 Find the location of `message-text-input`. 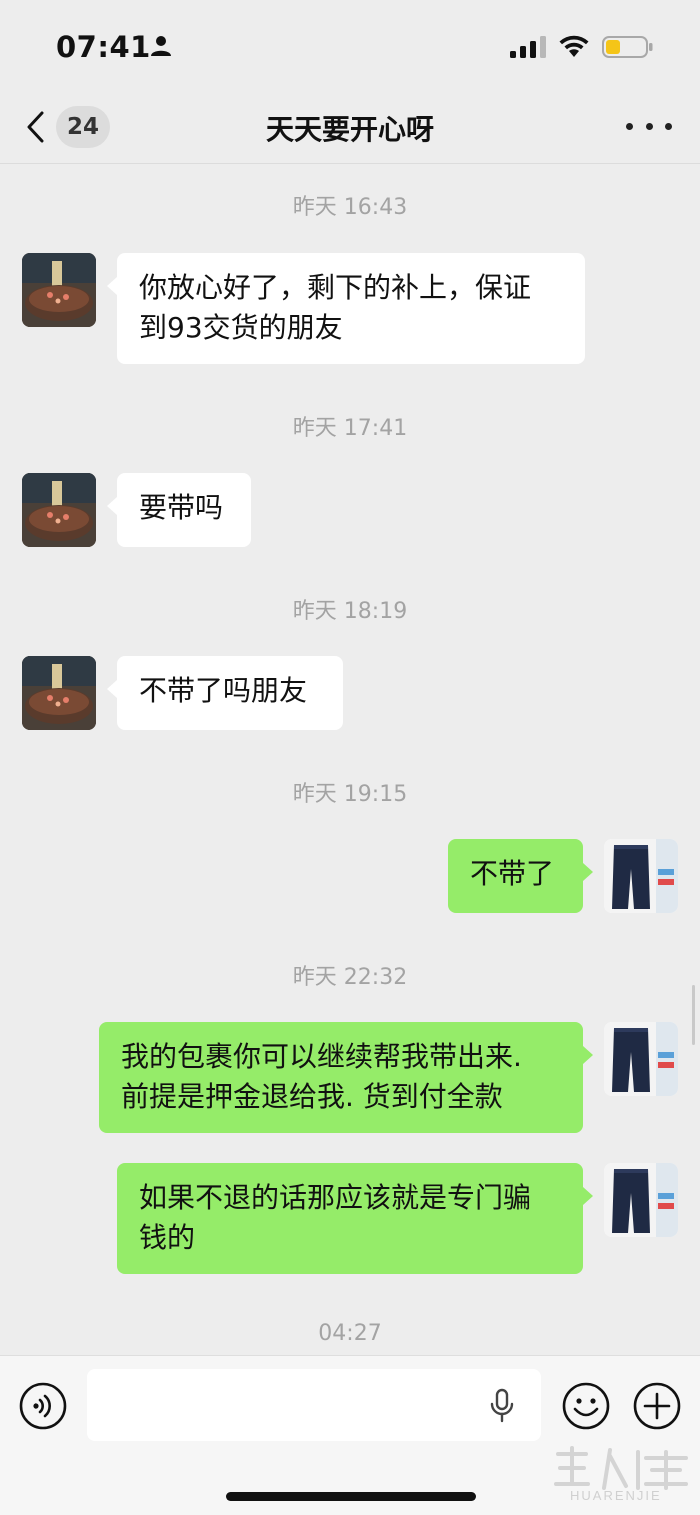

message-text-input is located at coordinates (314, 1405).